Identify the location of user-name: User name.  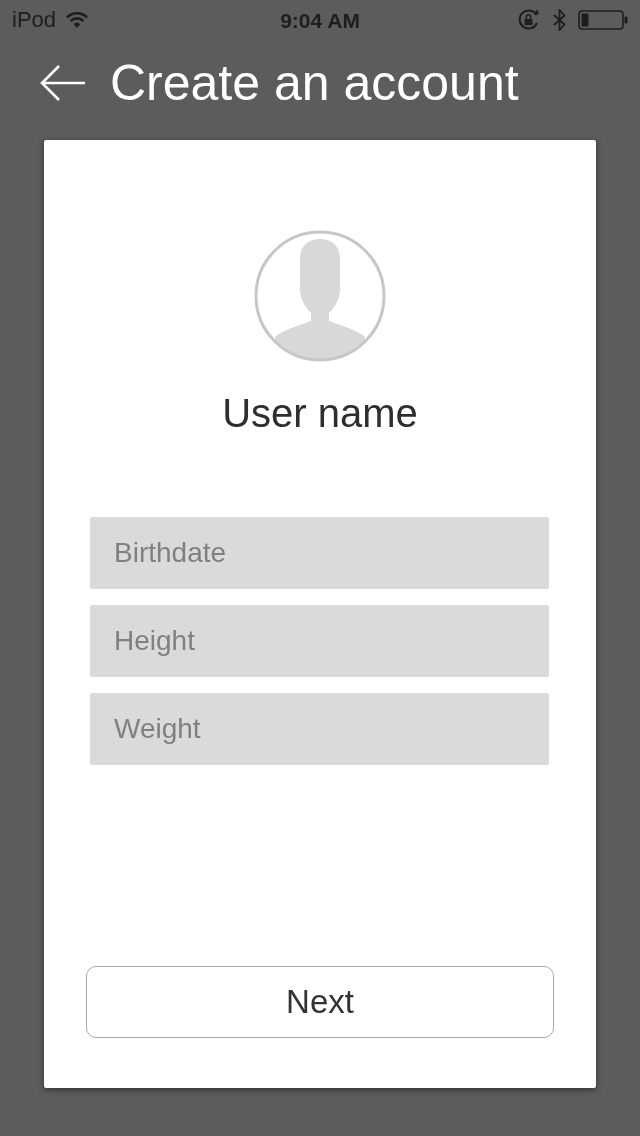
(320, 413).